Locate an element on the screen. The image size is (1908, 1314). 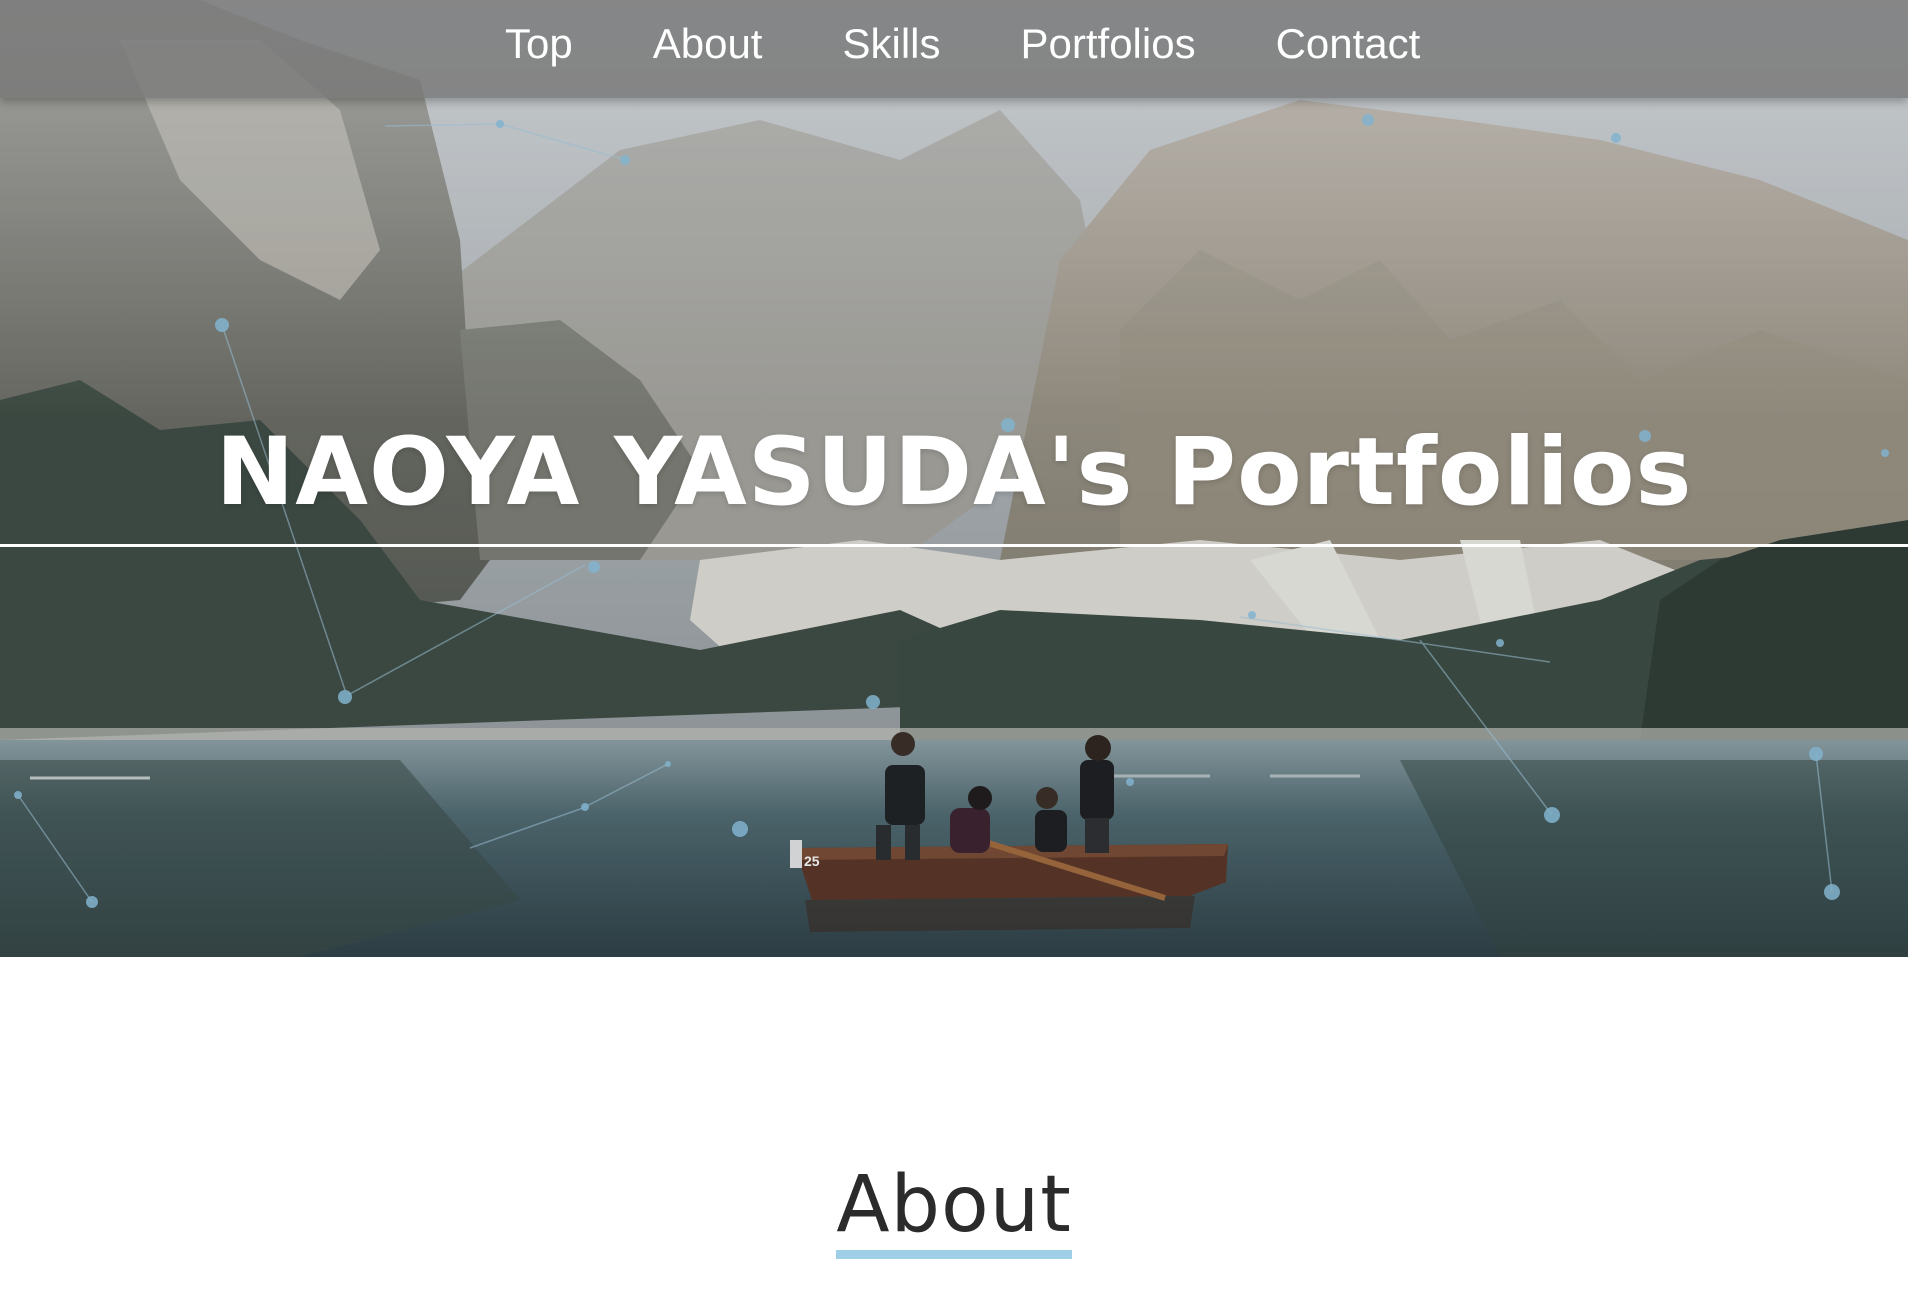
nav-link-top: Top is located at coordinates (539, 44).